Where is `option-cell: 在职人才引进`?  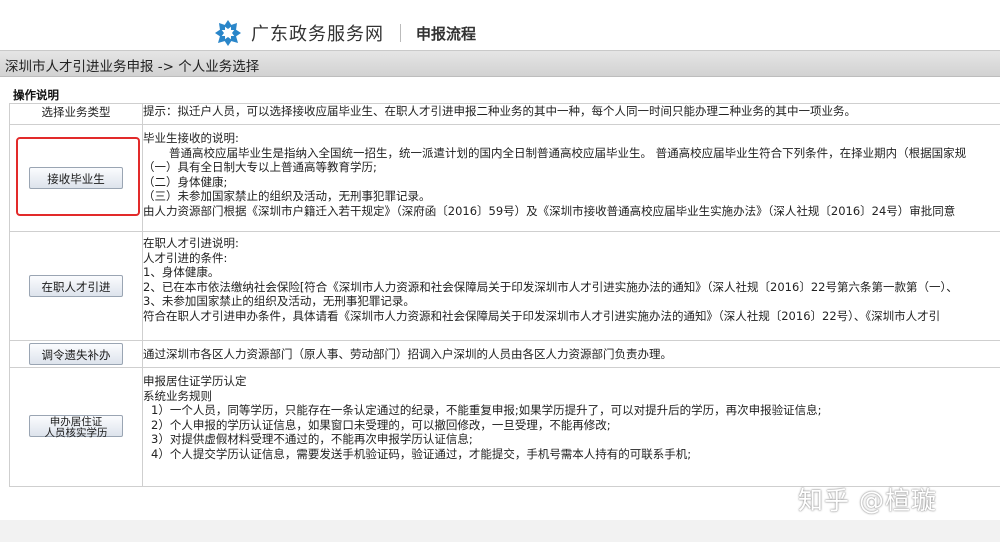 option-cell: 在职人才引进 is located at coordinates (76, 286).